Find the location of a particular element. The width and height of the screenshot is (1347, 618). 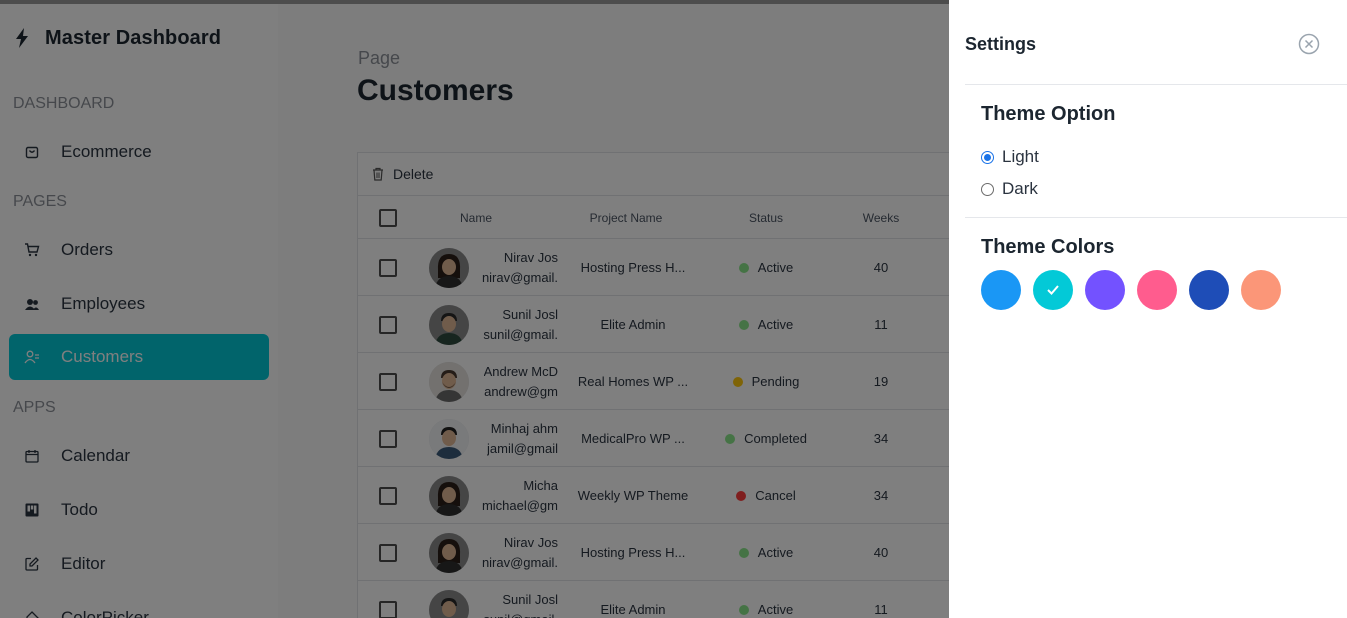

dark-radio is located at coordinates (987, 189).